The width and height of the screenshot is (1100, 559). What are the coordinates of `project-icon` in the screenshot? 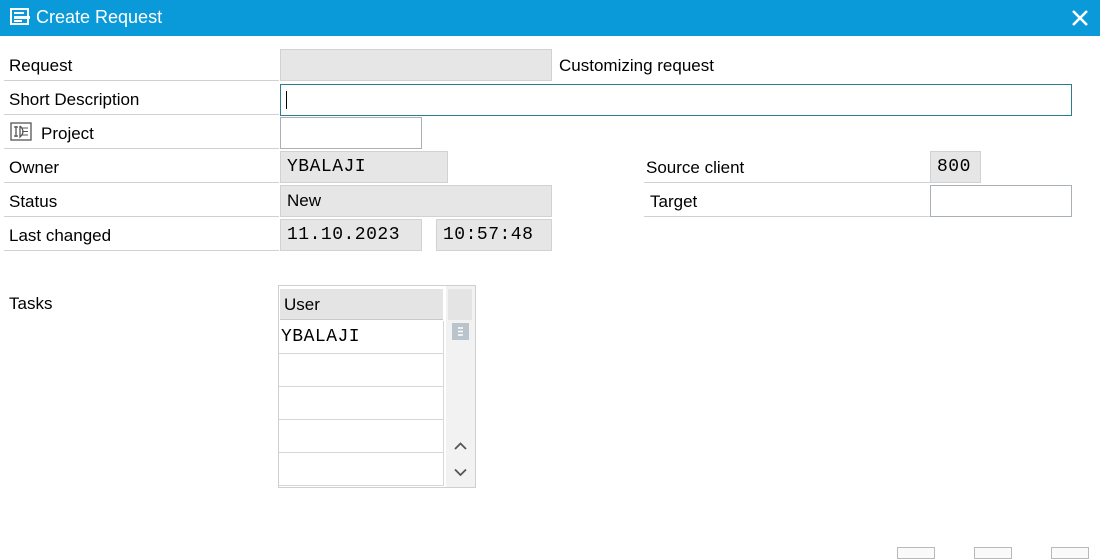 It's located at (21, 132).